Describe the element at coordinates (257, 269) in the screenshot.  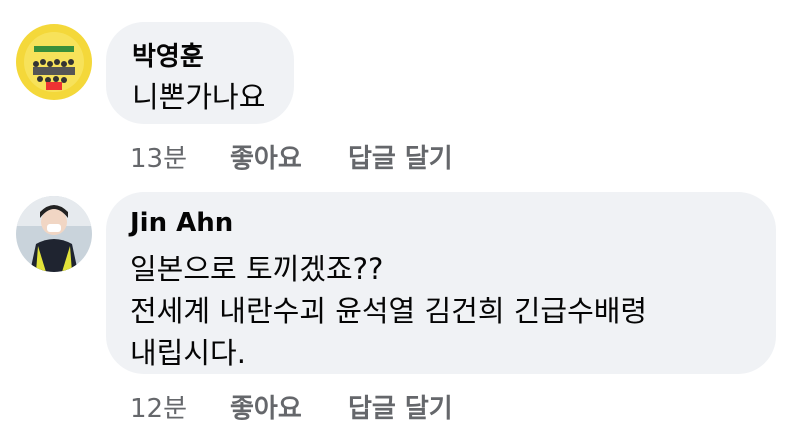
I see `comment-text-line: 일본으로 토끼겠죠??` at that location.